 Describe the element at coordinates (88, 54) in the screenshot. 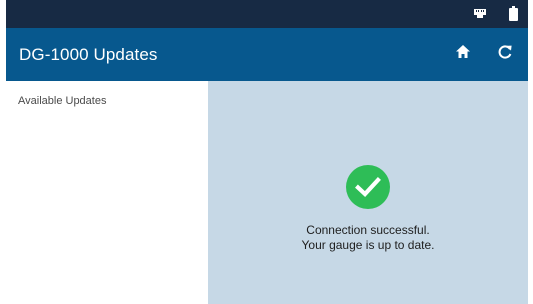

I see `page-title: DG-1000 Updates` at that location.